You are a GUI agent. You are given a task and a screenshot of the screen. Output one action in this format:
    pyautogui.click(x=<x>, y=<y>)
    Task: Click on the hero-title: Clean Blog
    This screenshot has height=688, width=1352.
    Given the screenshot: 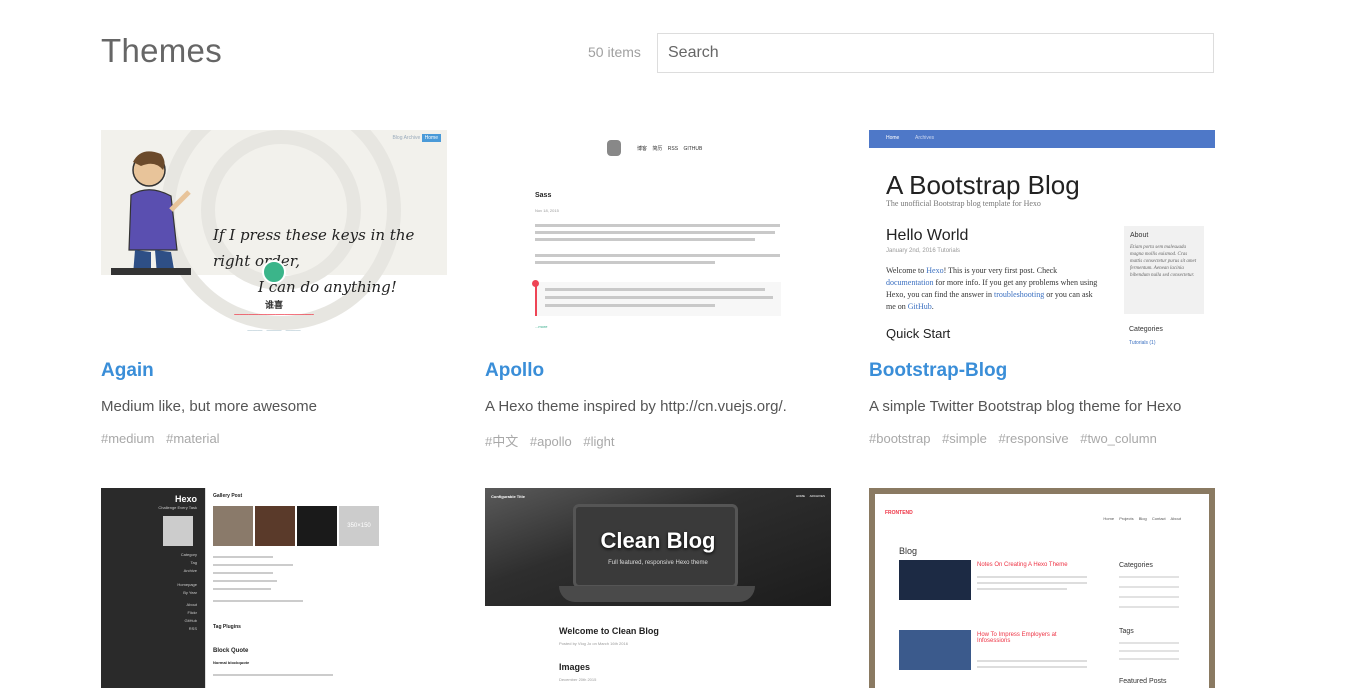 What is the action you would take?
    pyautogui.click(x=658, y=540)
    